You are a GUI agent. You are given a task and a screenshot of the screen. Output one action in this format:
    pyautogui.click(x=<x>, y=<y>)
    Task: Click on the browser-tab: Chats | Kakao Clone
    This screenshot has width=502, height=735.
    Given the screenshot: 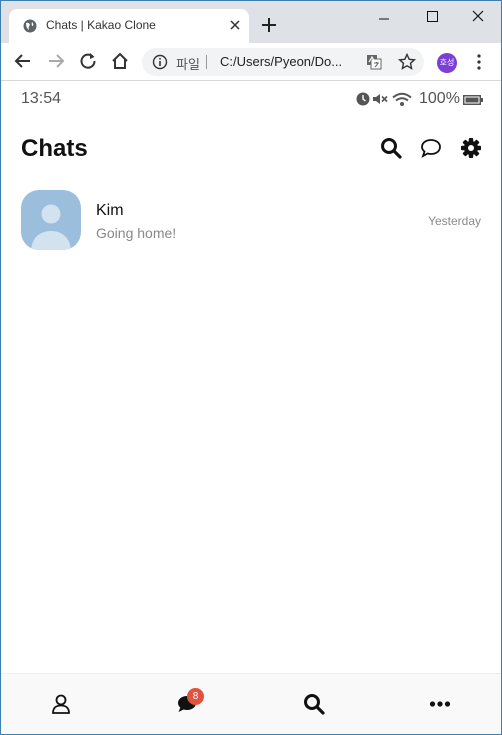 What is the action you would take?
    pyautogui.click(x=129, y=26)
    